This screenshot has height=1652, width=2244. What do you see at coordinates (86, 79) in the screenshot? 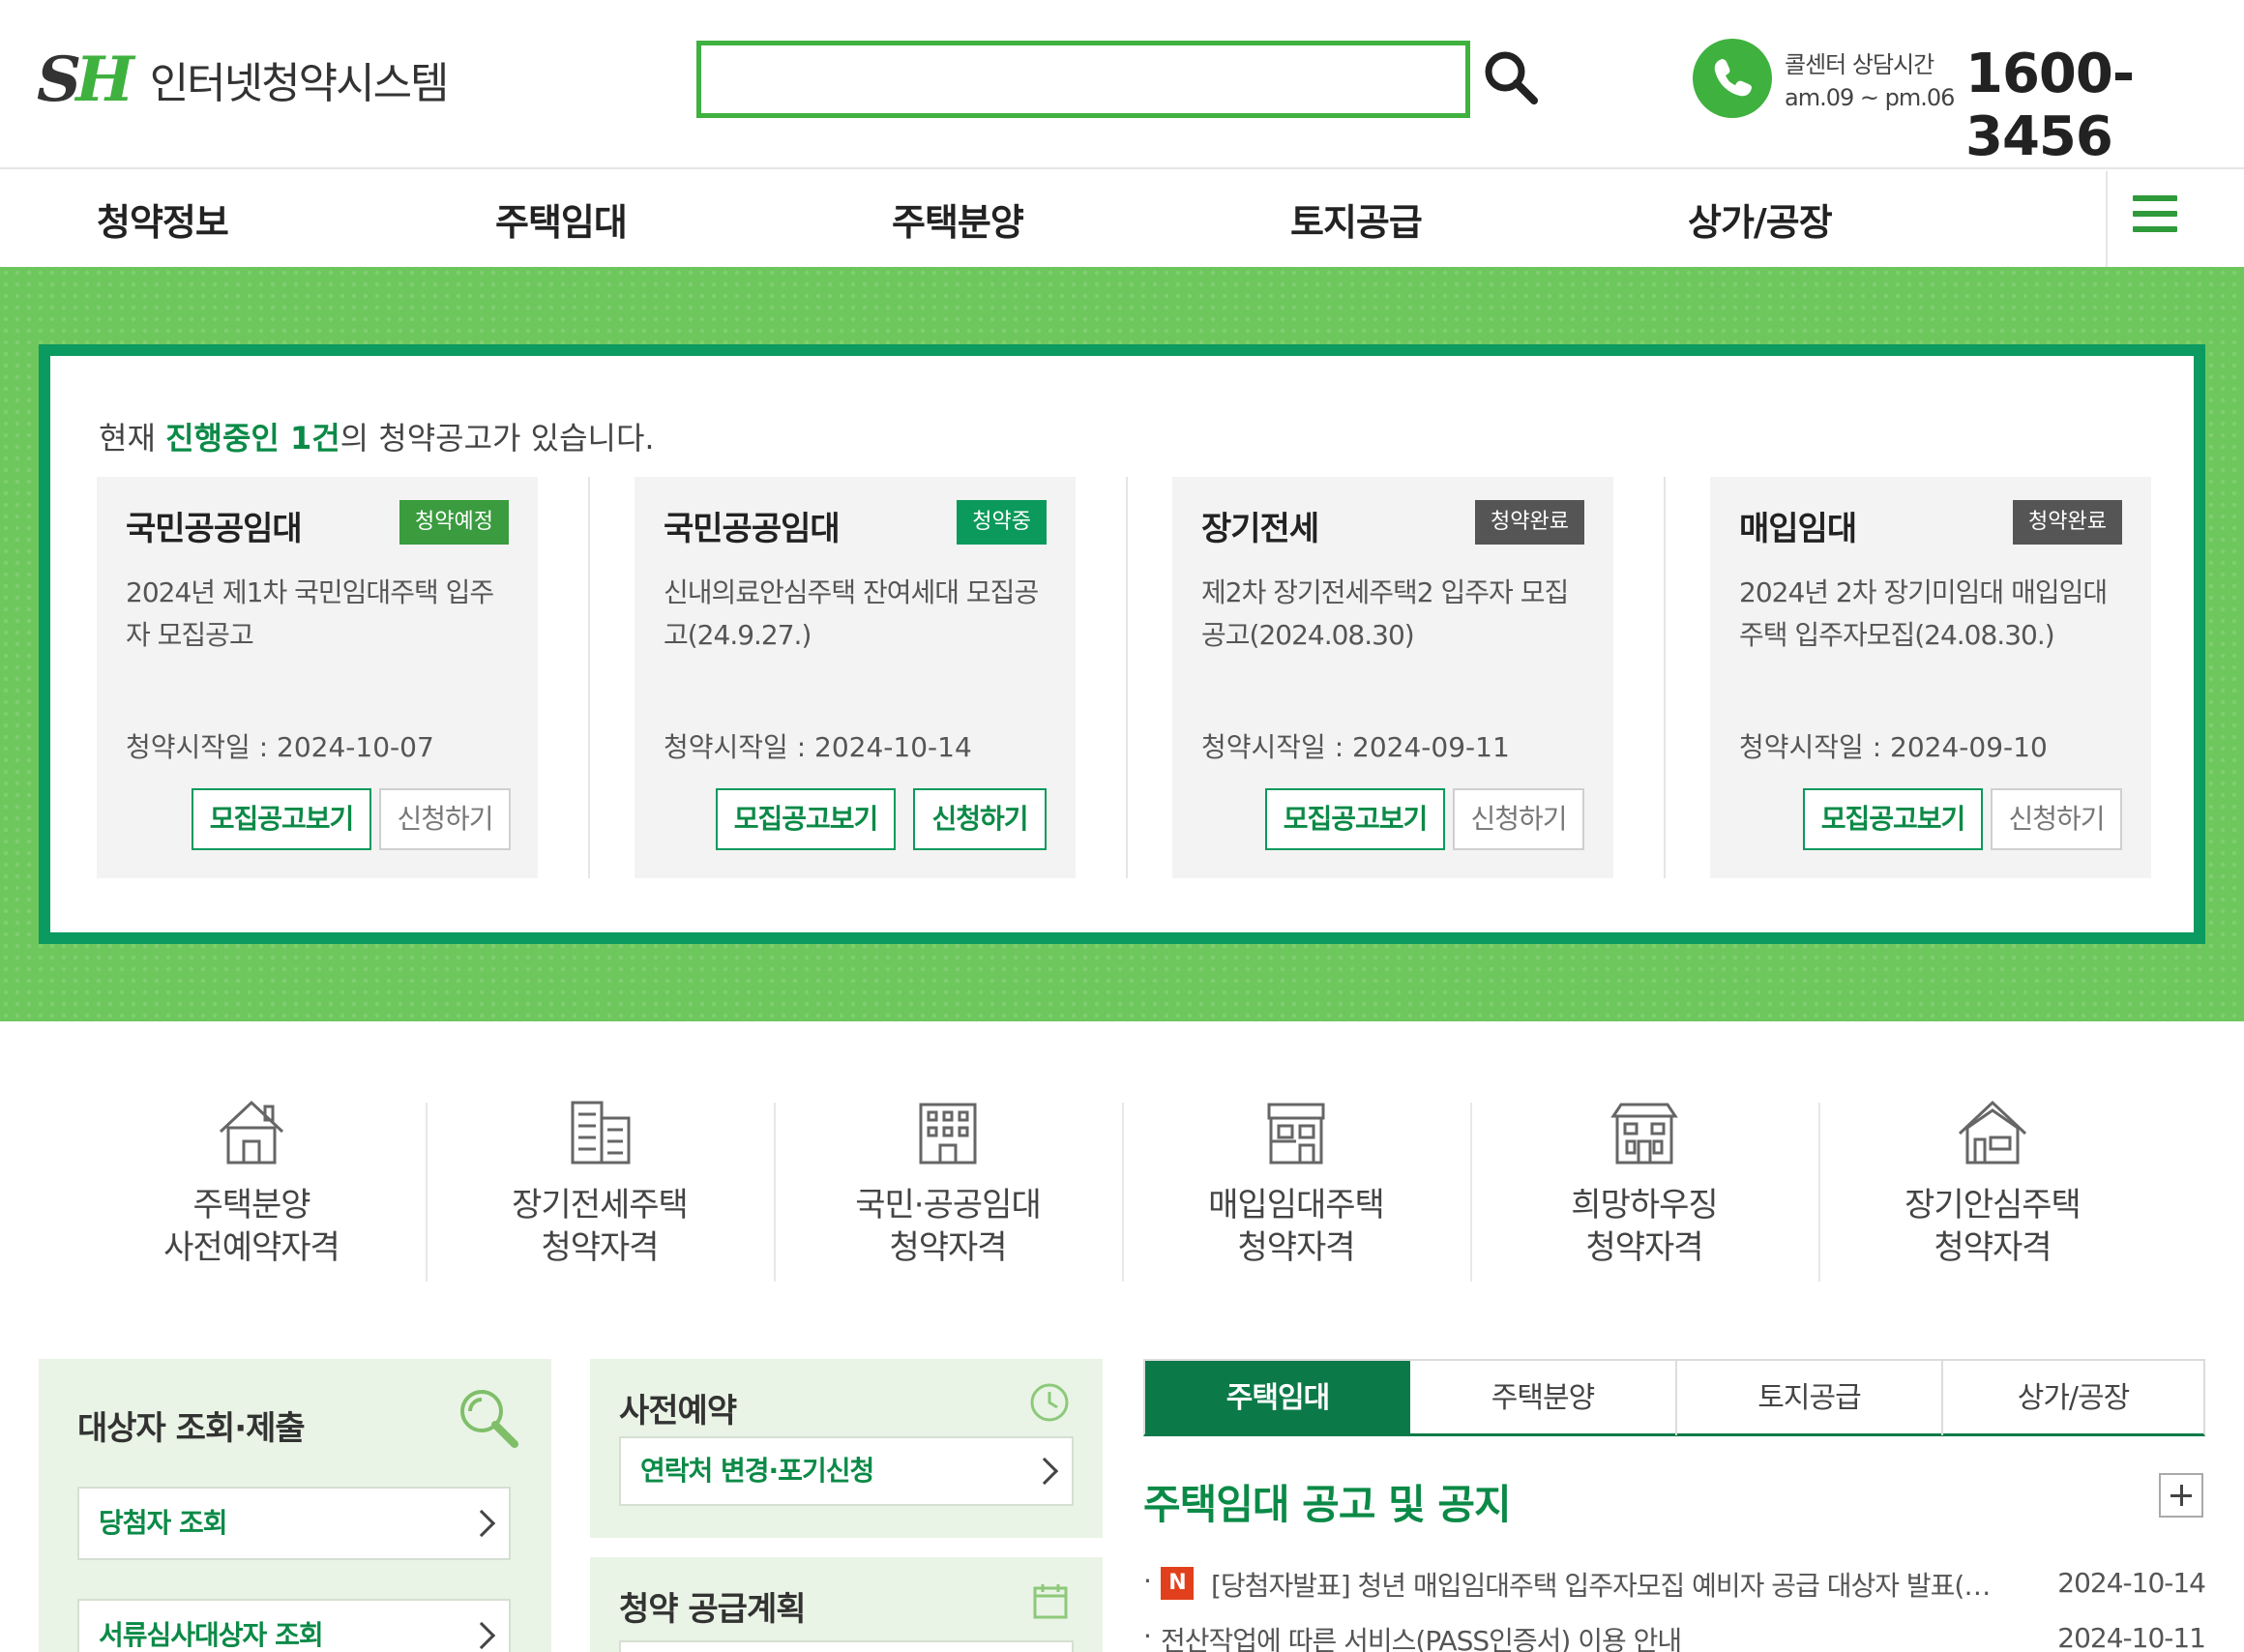
I see `logo-mark: SH` at bounding box center [86, 79].